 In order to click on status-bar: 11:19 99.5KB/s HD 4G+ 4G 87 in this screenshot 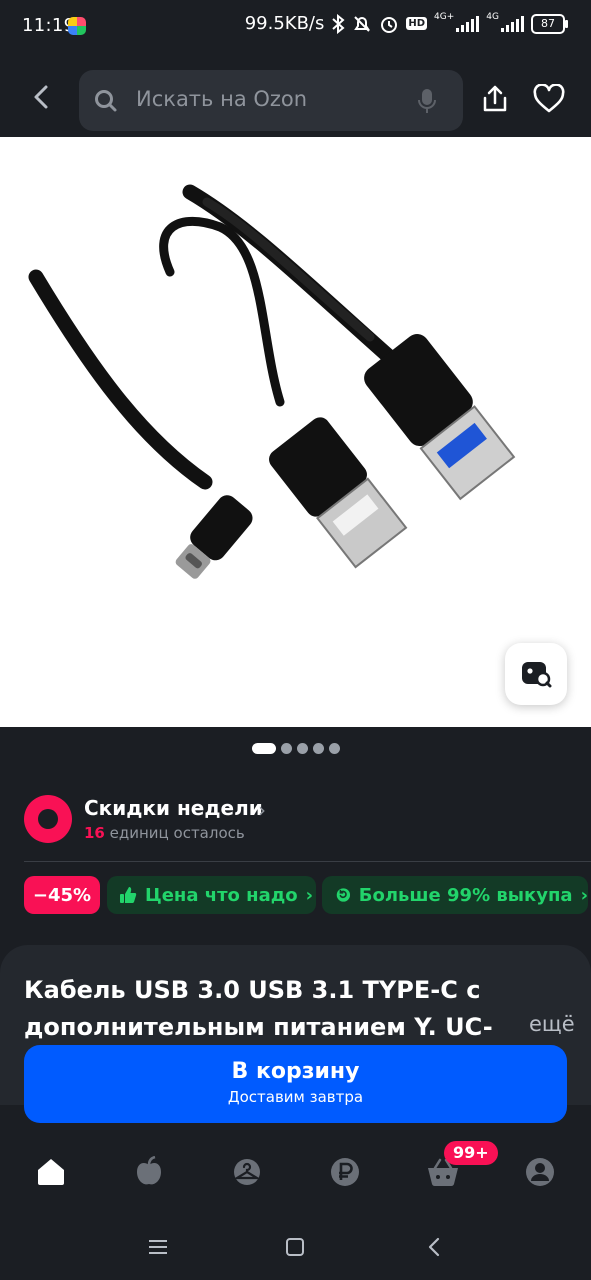, I will do `click(295, 26)`.